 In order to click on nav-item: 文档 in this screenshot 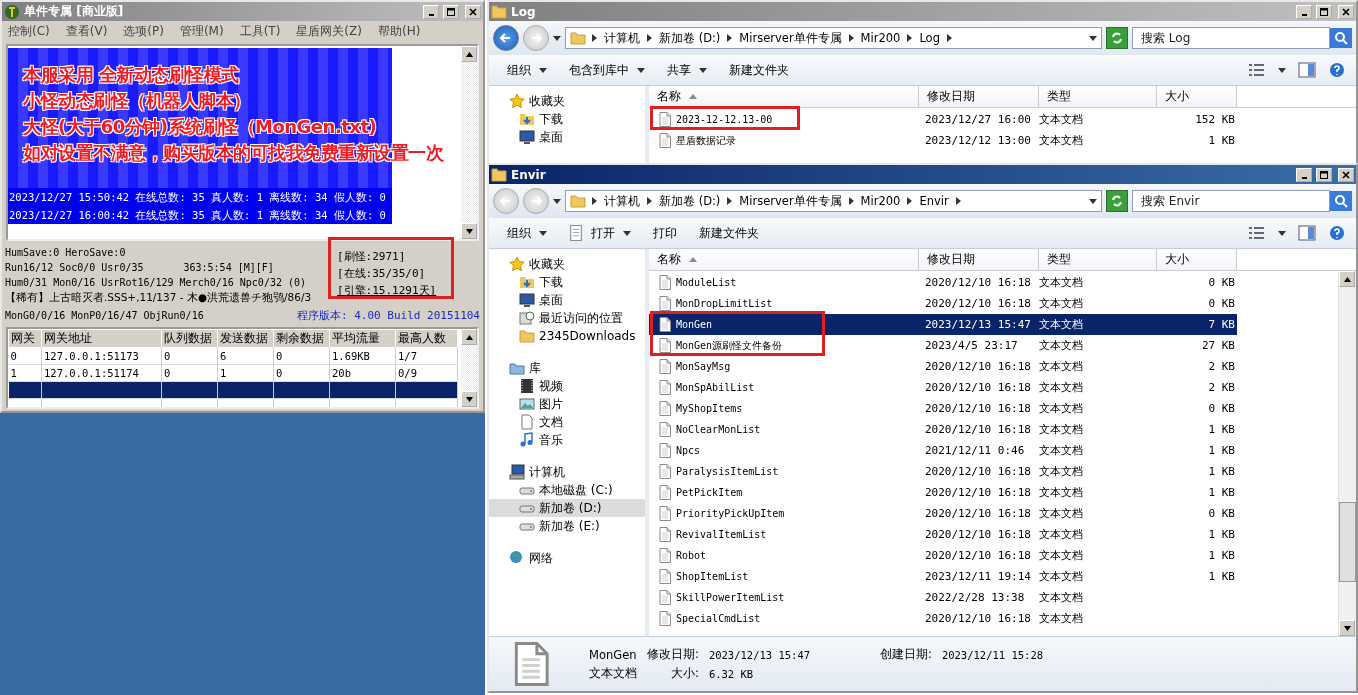, I will do `click(567, 422)`.